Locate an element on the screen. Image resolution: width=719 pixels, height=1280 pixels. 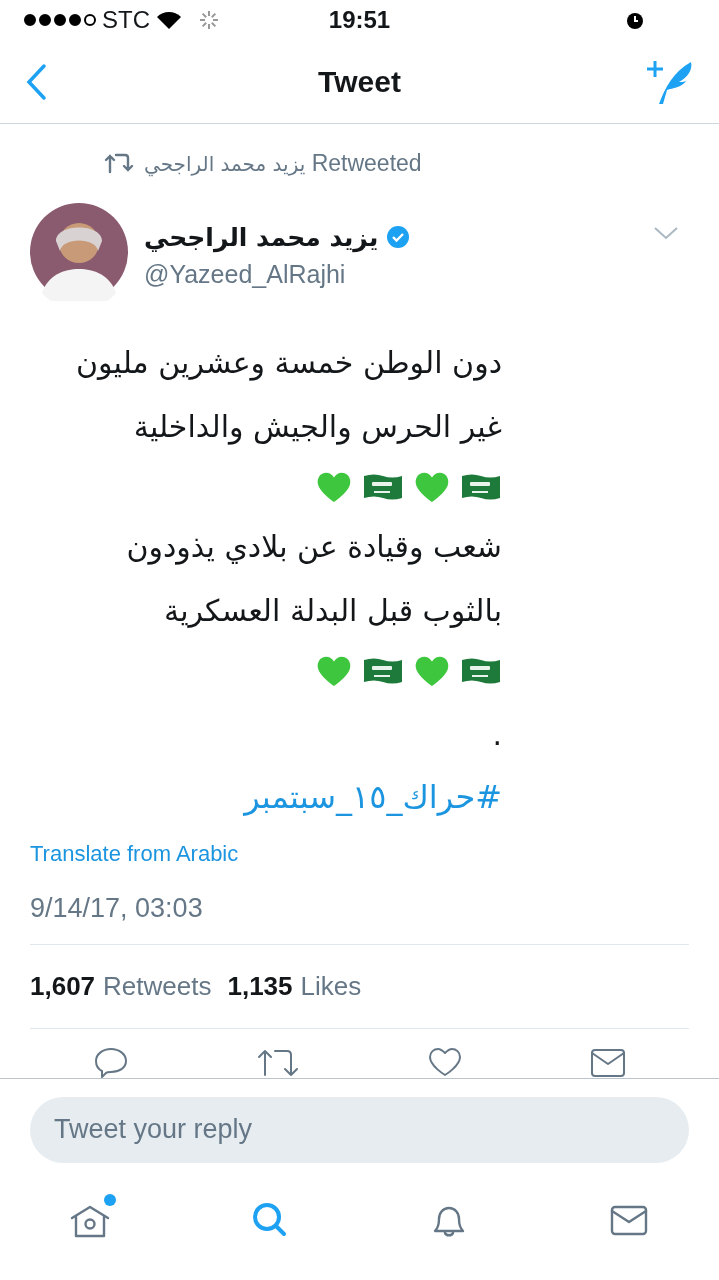
retweet-icon is located at coordinates (119, 163).